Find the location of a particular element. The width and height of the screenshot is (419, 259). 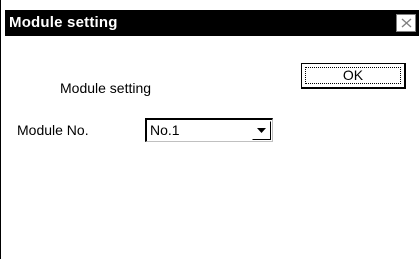

close-button is located at coordinates (406, 23).